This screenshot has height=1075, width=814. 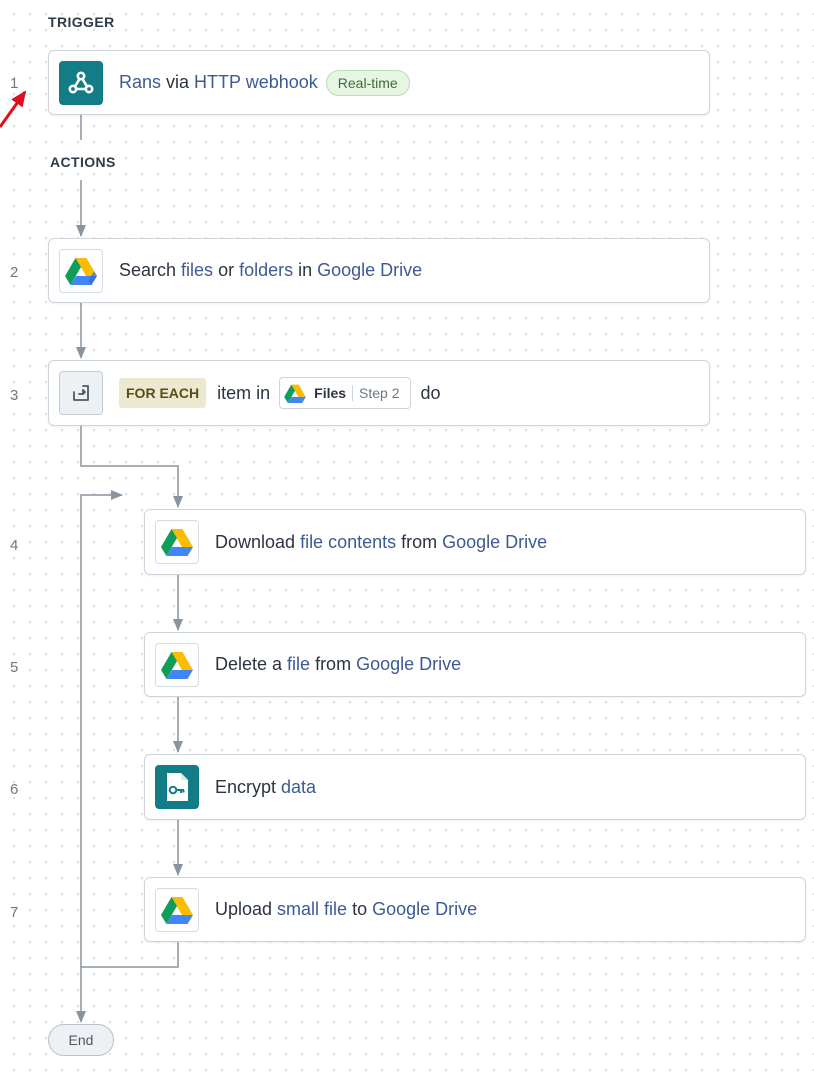 I want to click on annotation-arrow, so click(x=13, y=109).